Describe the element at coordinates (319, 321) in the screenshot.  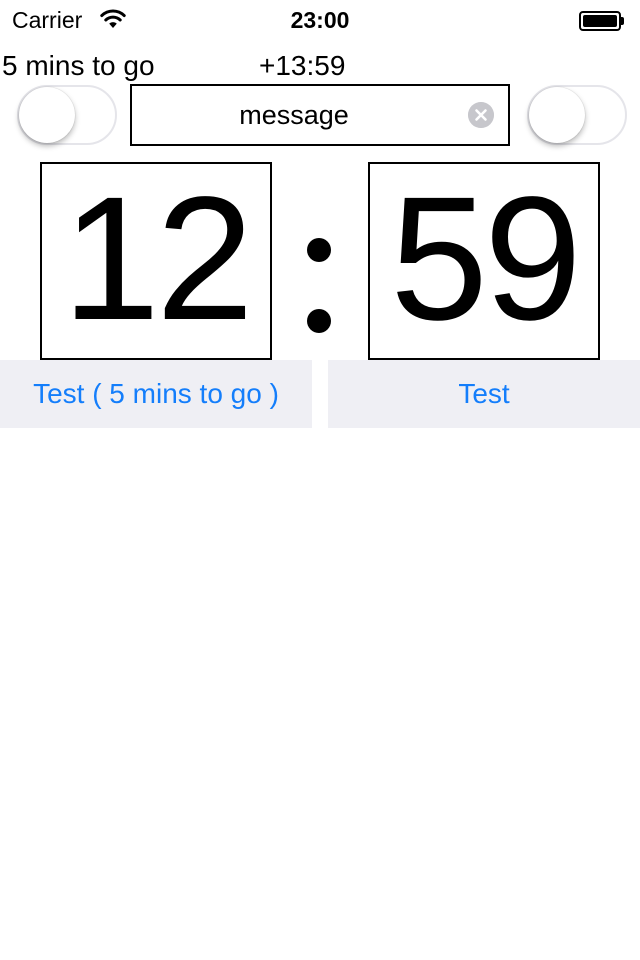
I see `colon-separator-bottom` at that location.